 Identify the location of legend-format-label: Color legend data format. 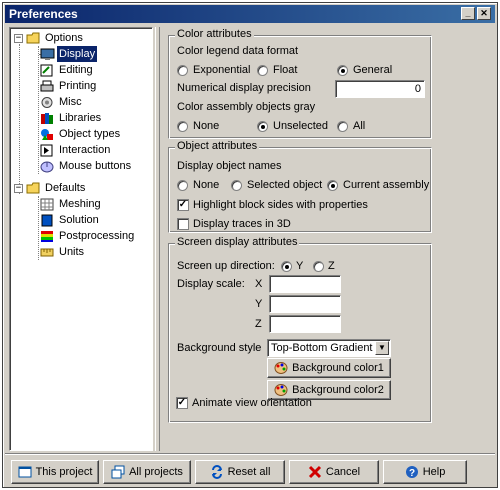
(238, 51).